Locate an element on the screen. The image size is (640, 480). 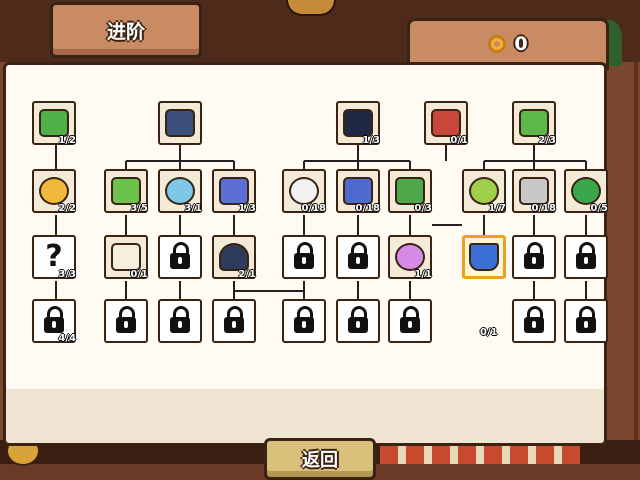
mystery-box-icon is located at coordinates (410, 191).